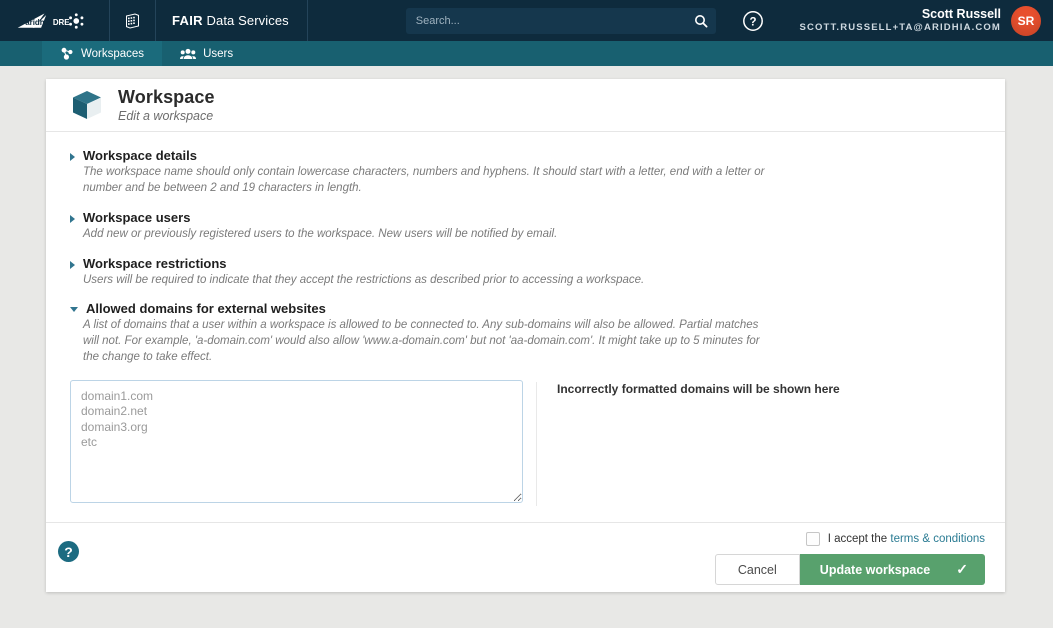  Describe the element at coordinates (525, 263) in the screenshot. I see `section-header-workspace-restrictions: Workspace restrictions` at that location.